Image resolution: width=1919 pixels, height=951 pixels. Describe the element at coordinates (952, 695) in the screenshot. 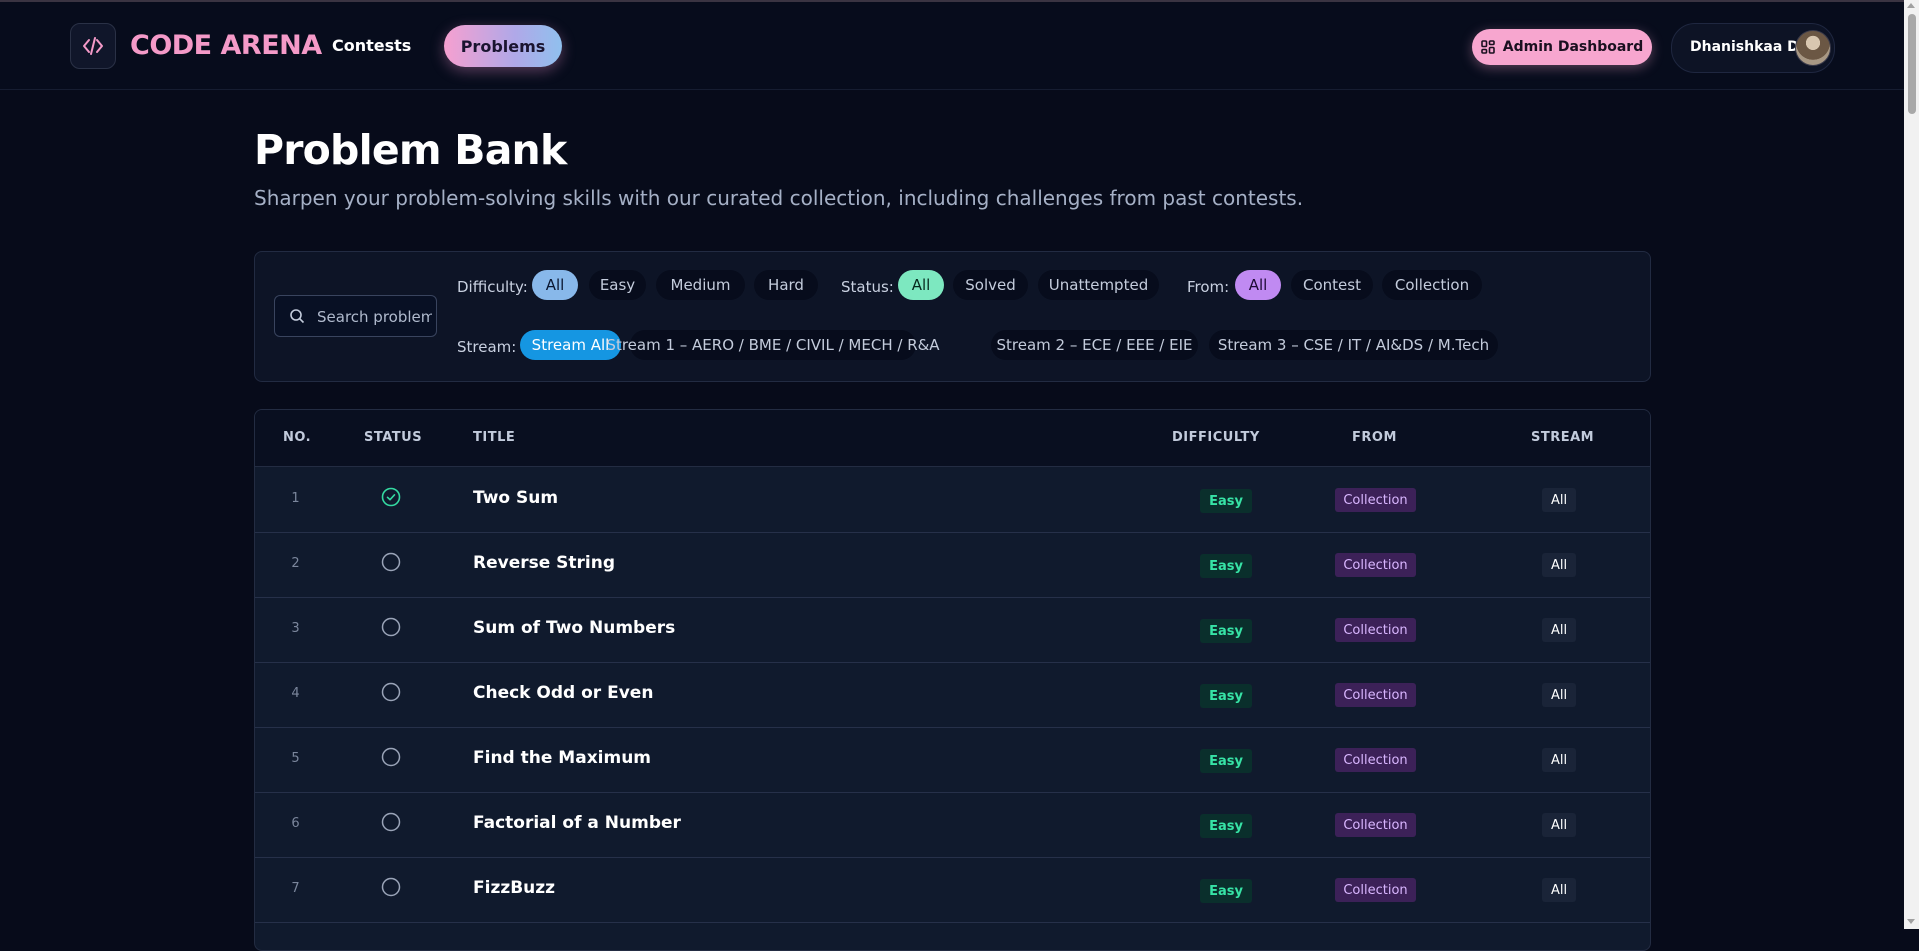

I see `table-row: 4 Check Odd or Even Easy Collection All` at that location.